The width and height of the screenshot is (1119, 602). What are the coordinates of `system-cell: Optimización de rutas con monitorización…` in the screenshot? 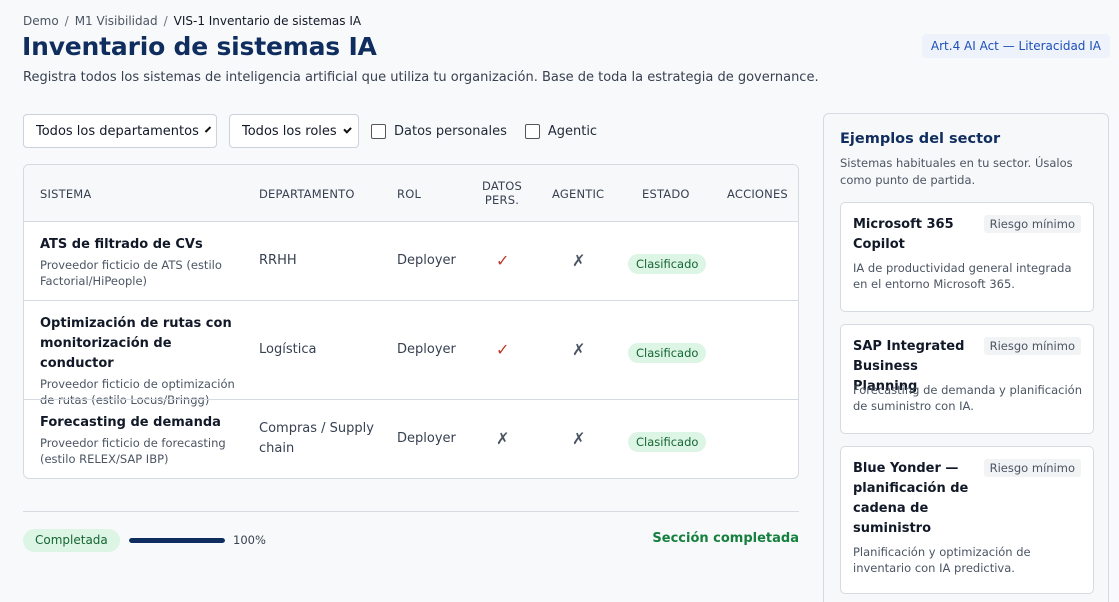 It's located at (140, 361).